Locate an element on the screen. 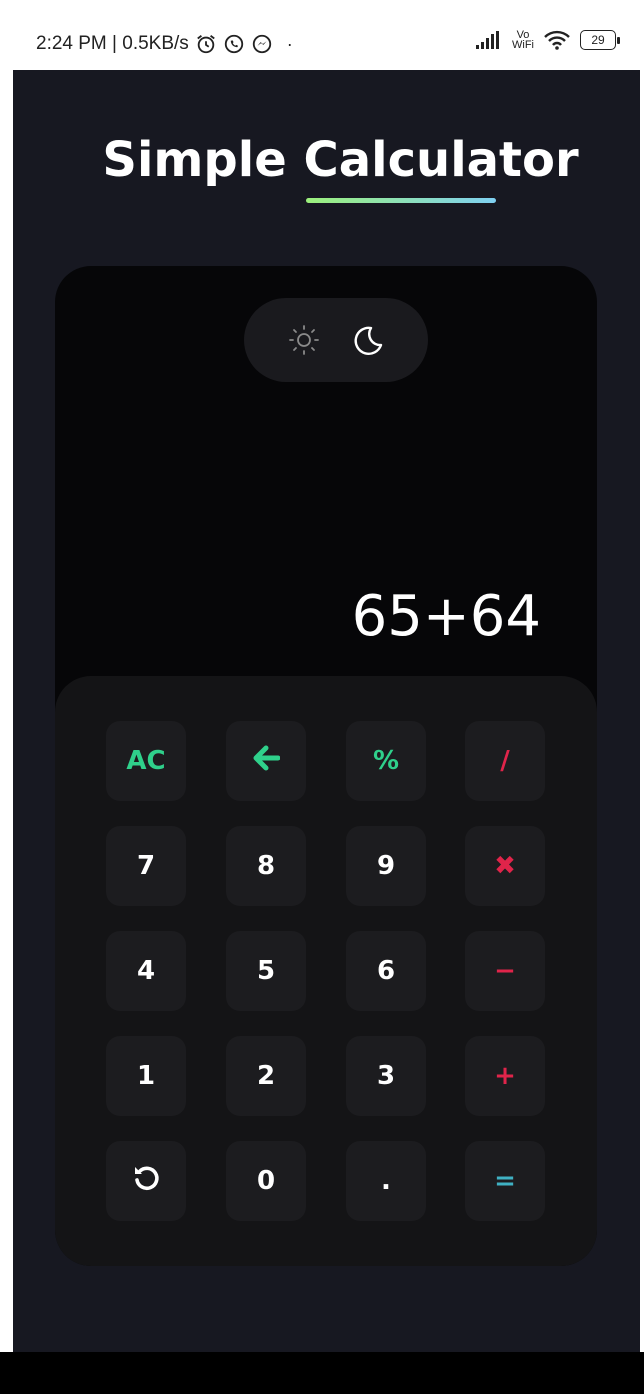 The height and width of the screenshot is (1394, 644). key-label: 6 is located at coordinates (386, 971).